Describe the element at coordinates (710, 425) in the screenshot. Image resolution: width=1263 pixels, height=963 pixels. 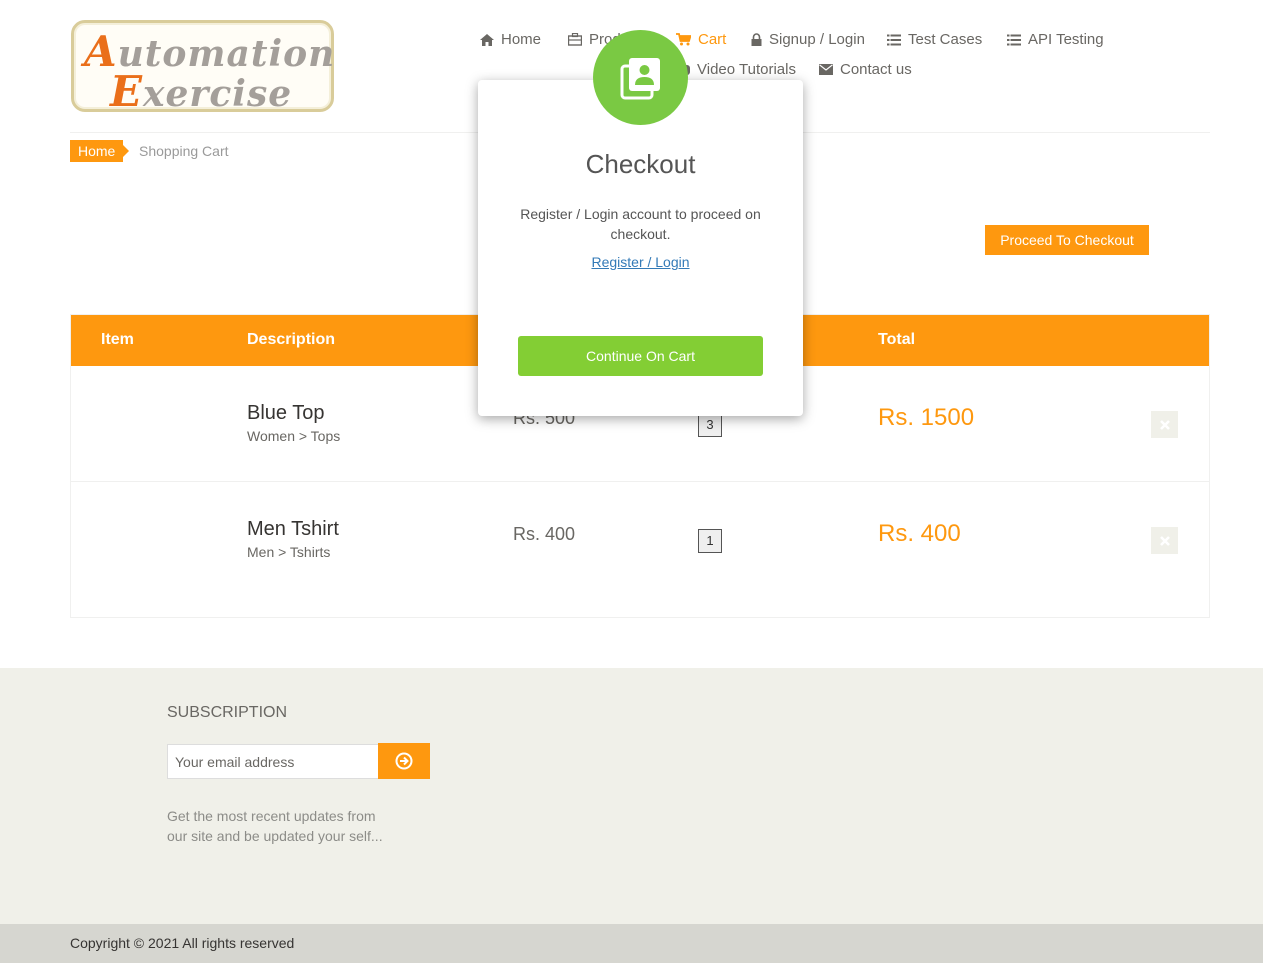
I see `product-quantity: 3` at that location.